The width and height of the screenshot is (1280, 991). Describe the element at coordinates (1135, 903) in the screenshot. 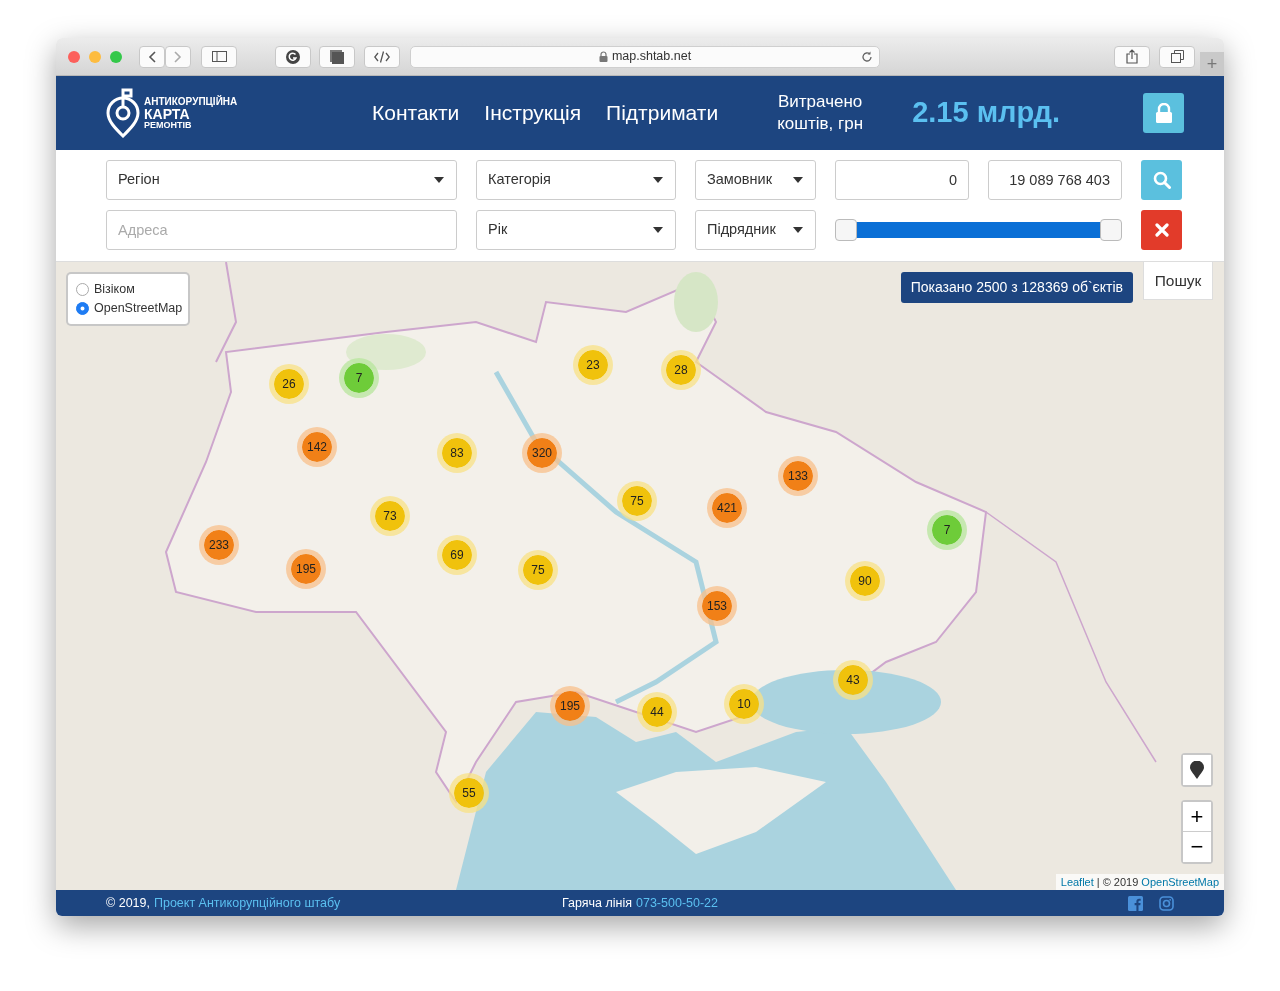

I see `facebook-icon` at that location.